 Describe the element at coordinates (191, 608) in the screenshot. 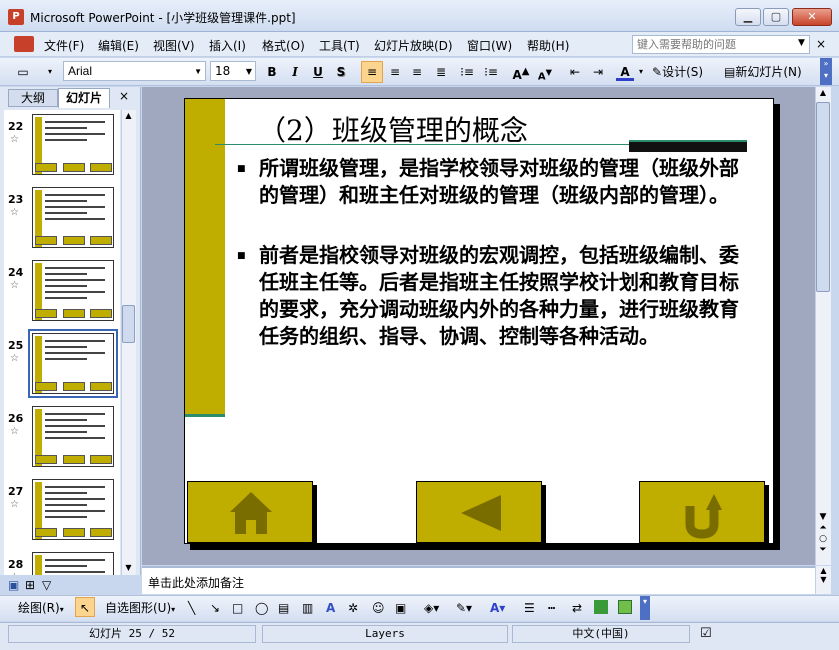

I see `line-icon: ╲` at that location.